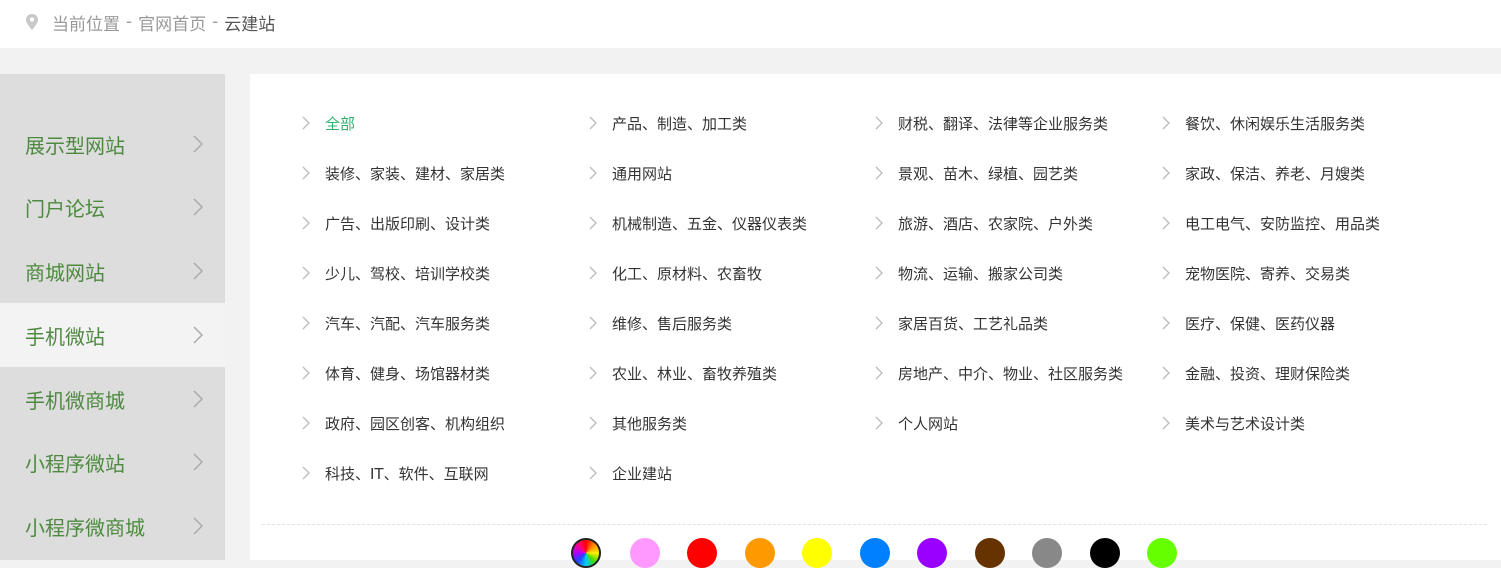 This screenshot has height=568, width=1501. What do you see at coordinates (112, 207) in the screenshot?
I see `sidebar-item-portal-forum: 门户论坛` at bounding box center [112, 207].